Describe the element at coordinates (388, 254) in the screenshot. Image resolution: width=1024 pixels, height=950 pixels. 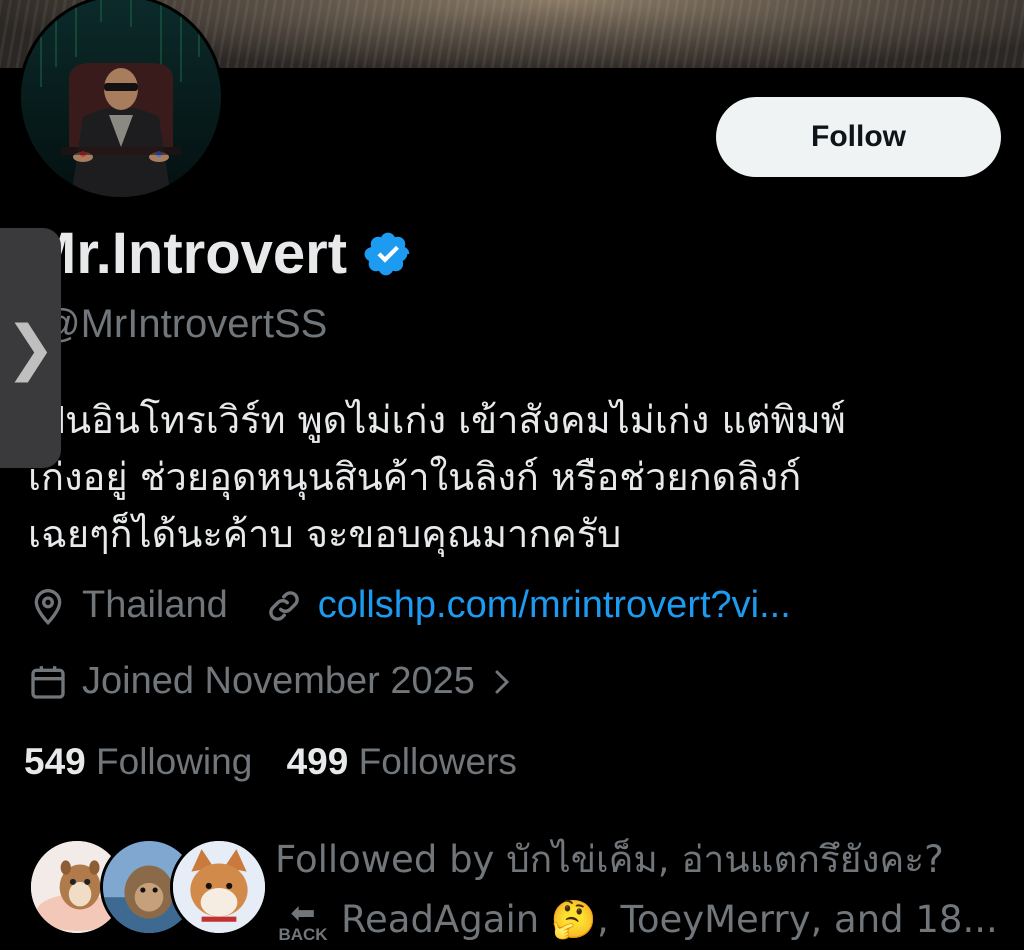
I see `verified-badge-icon` at that location.